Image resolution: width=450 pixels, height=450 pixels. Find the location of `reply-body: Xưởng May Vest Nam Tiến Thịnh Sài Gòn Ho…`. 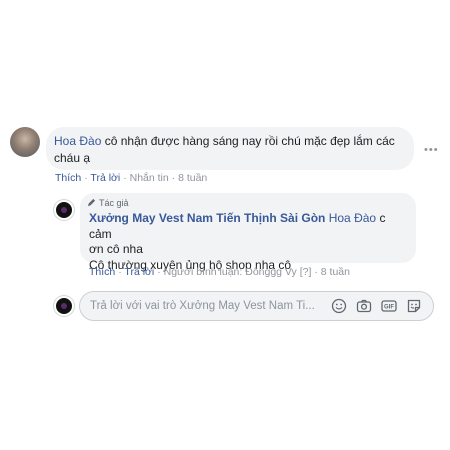

reply-body: Xưởng May Vest Nam Tiến Thịnh Sài Gòn Ho… is located at coordinates (250, 242).